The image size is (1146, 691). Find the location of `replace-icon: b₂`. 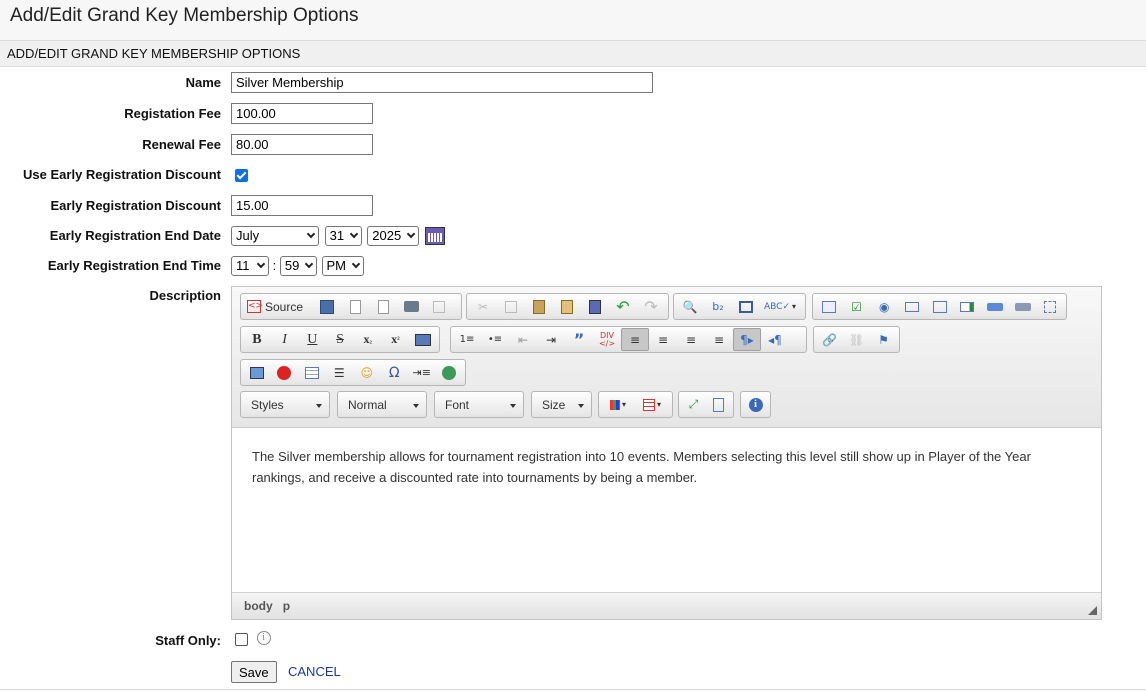

replace-icon: b₂ is located at coordinates (718, 306).